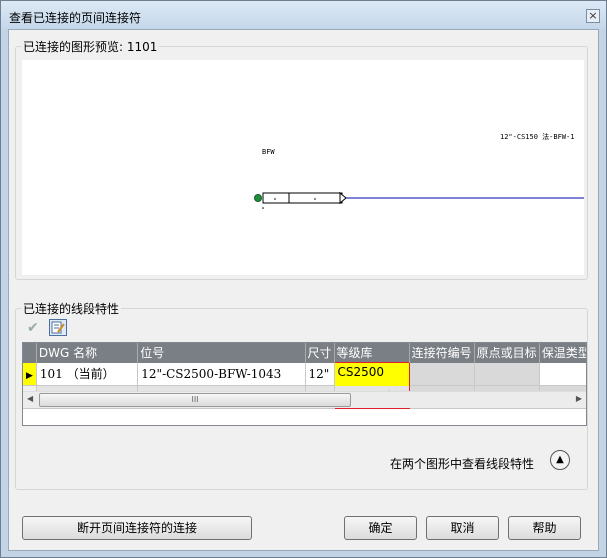 The width and height of the screenshot is (607, 558). Describe the element at coordinates (562, 353) in the screenshot. I see `header-insulation-type: 保温类型` at that location.